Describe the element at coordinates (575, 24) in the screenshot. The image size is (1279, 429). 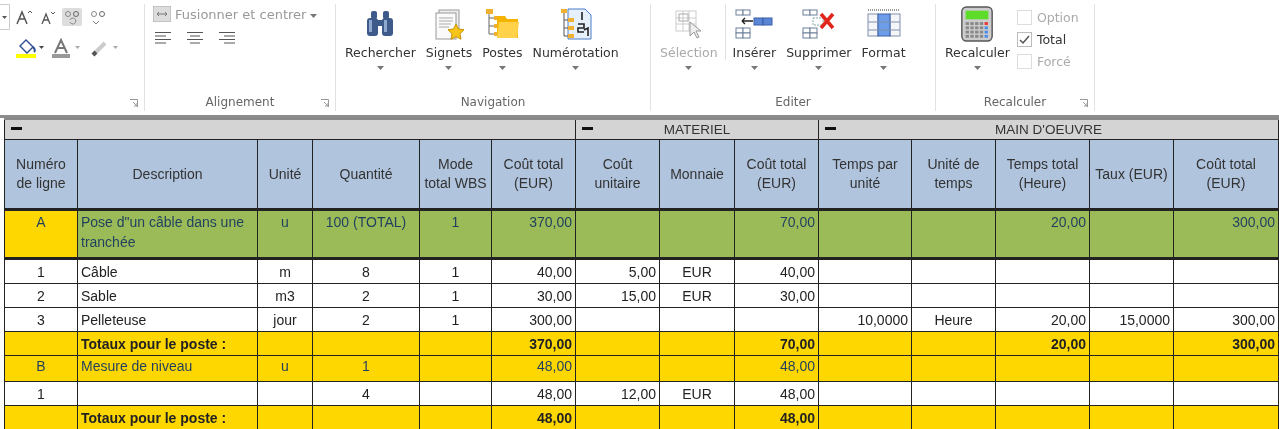
I see `numbered-tree-icon` at that location.